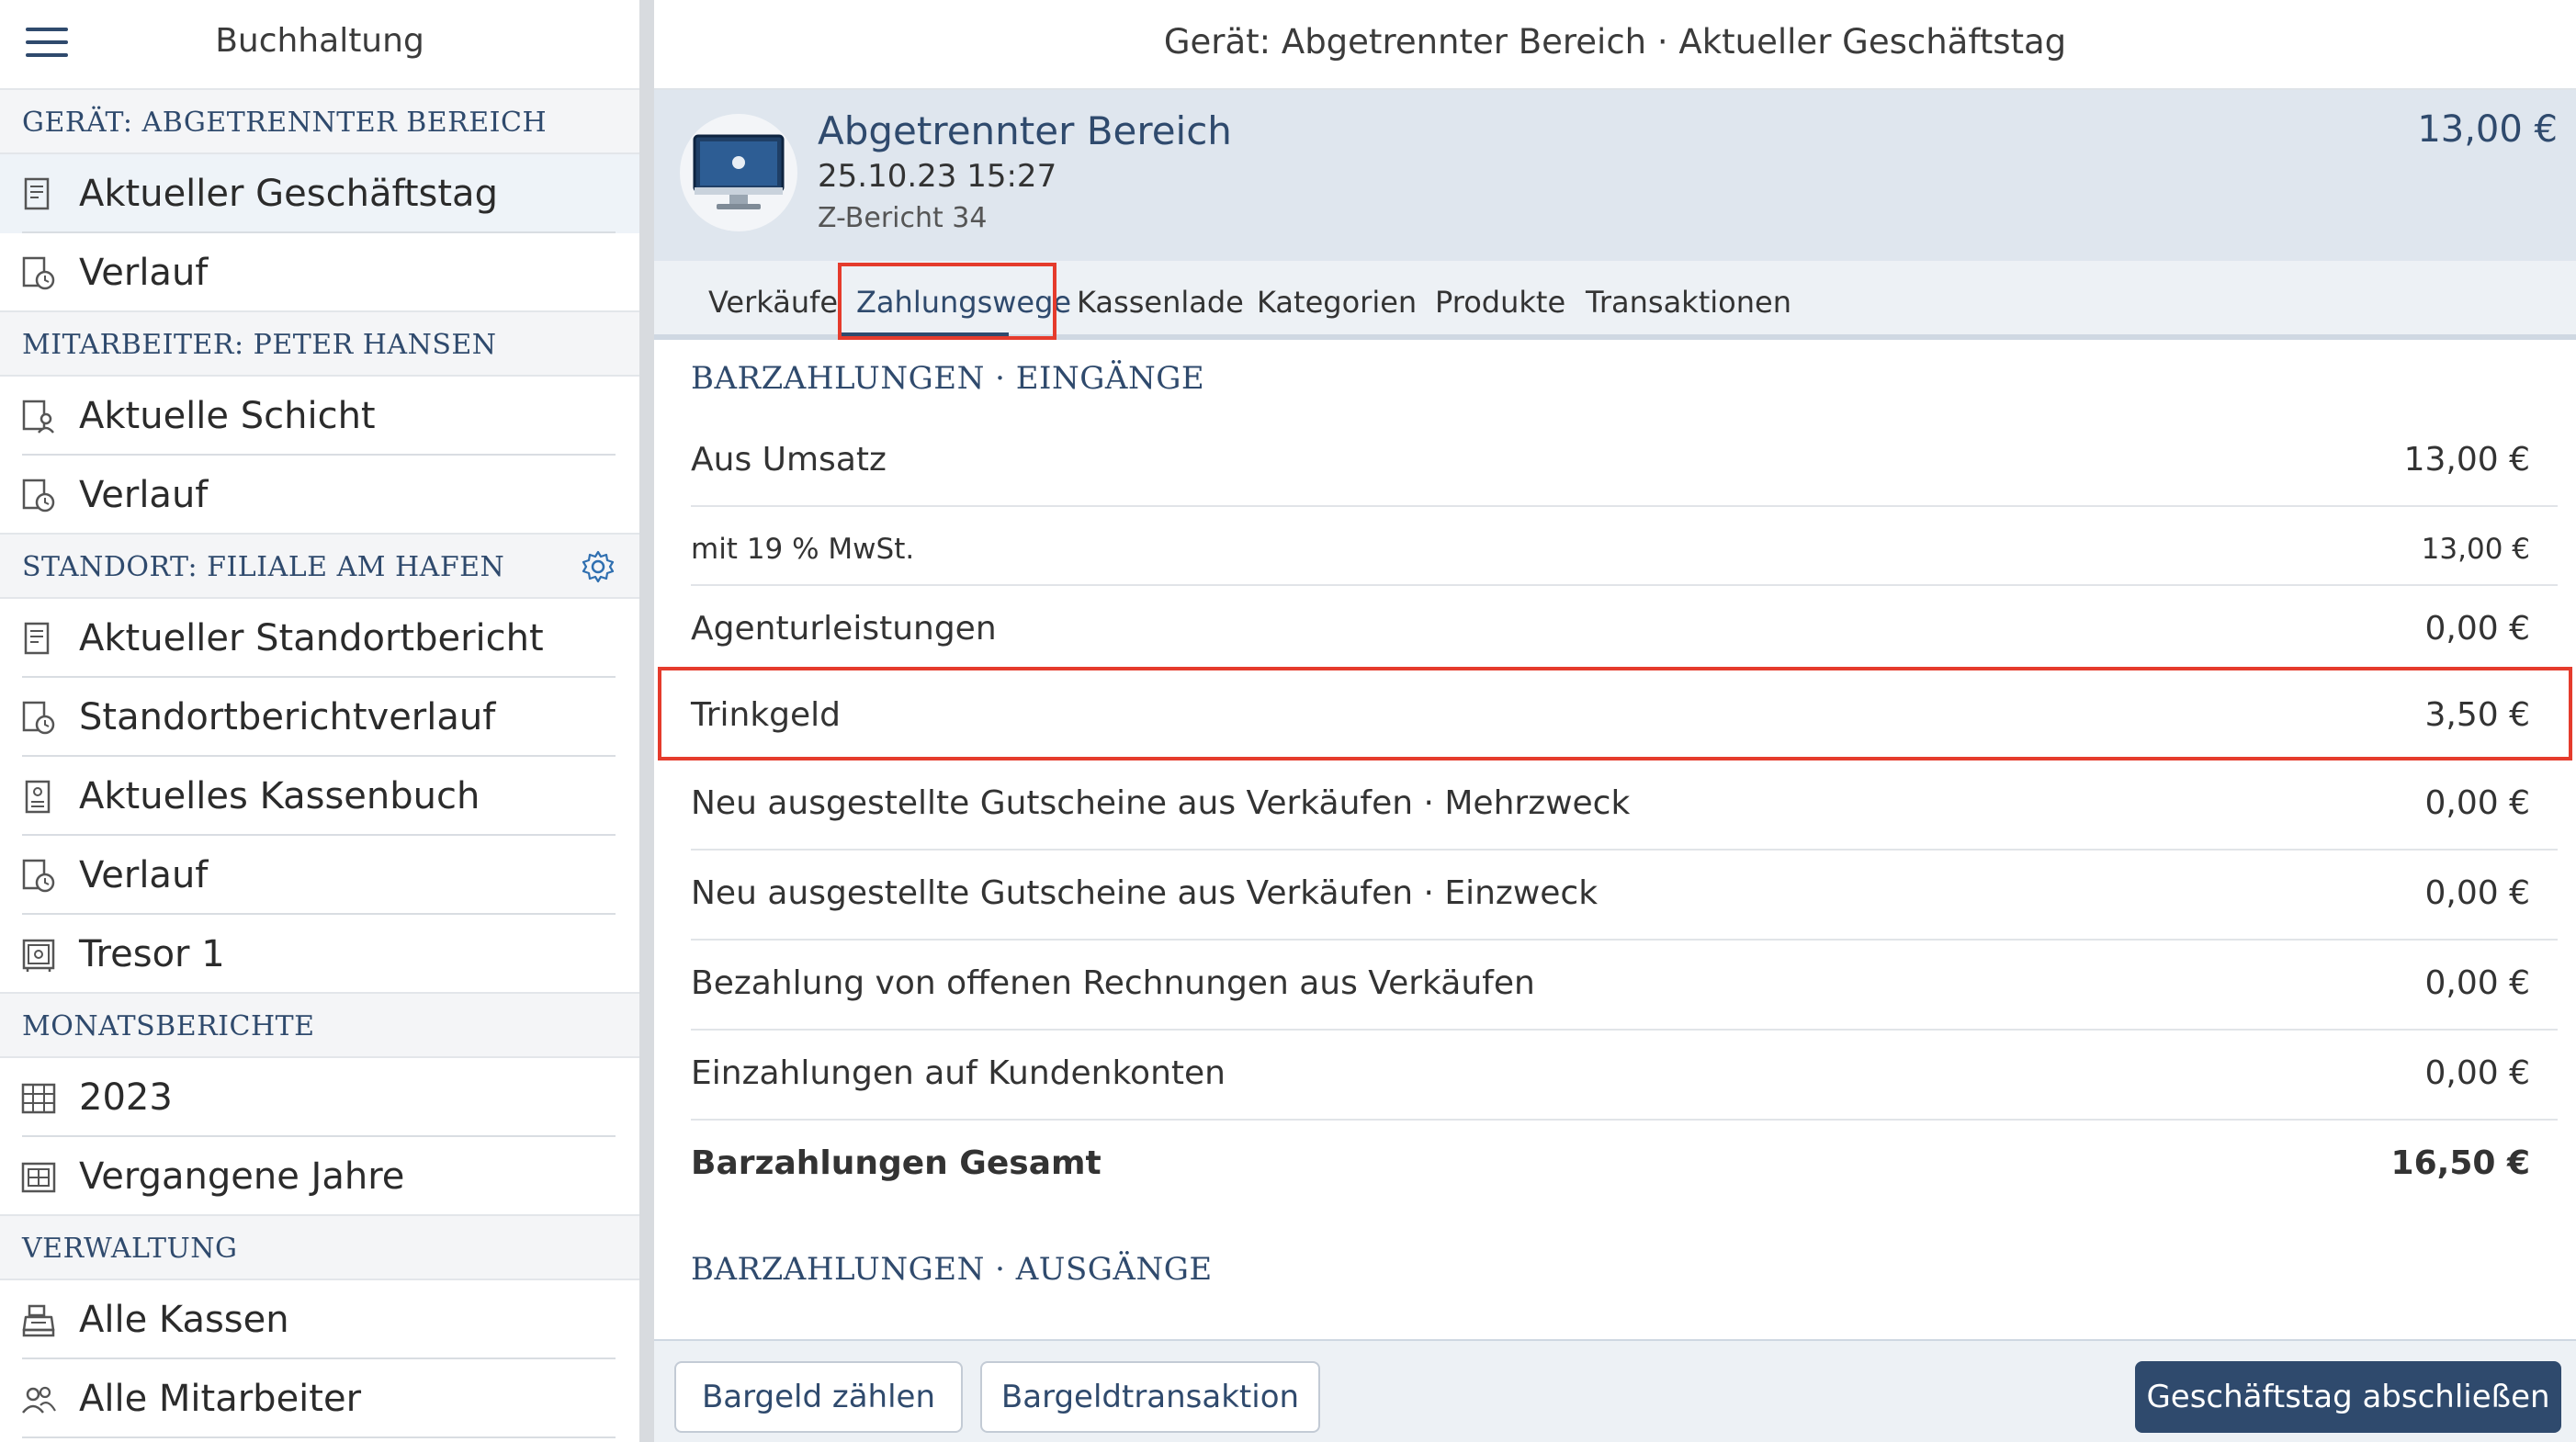  I want to click on row-label: Agenturleistungen, so click(844, 629).